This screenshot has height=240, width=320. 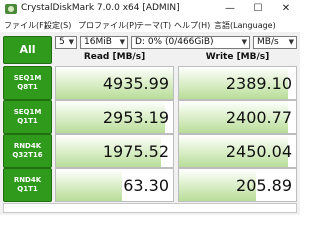 What do you see at coordinates (66, 42) in the screenshot?
I see `test-count-select: 5 ▼` at bounding box center [66, 42].